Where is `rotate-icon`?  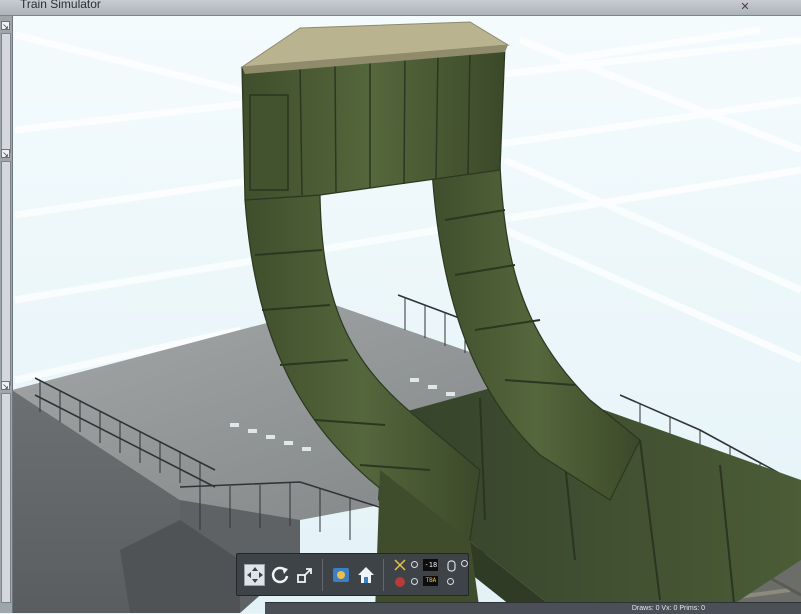 rotate-icon is located at coordinates (279, 574).